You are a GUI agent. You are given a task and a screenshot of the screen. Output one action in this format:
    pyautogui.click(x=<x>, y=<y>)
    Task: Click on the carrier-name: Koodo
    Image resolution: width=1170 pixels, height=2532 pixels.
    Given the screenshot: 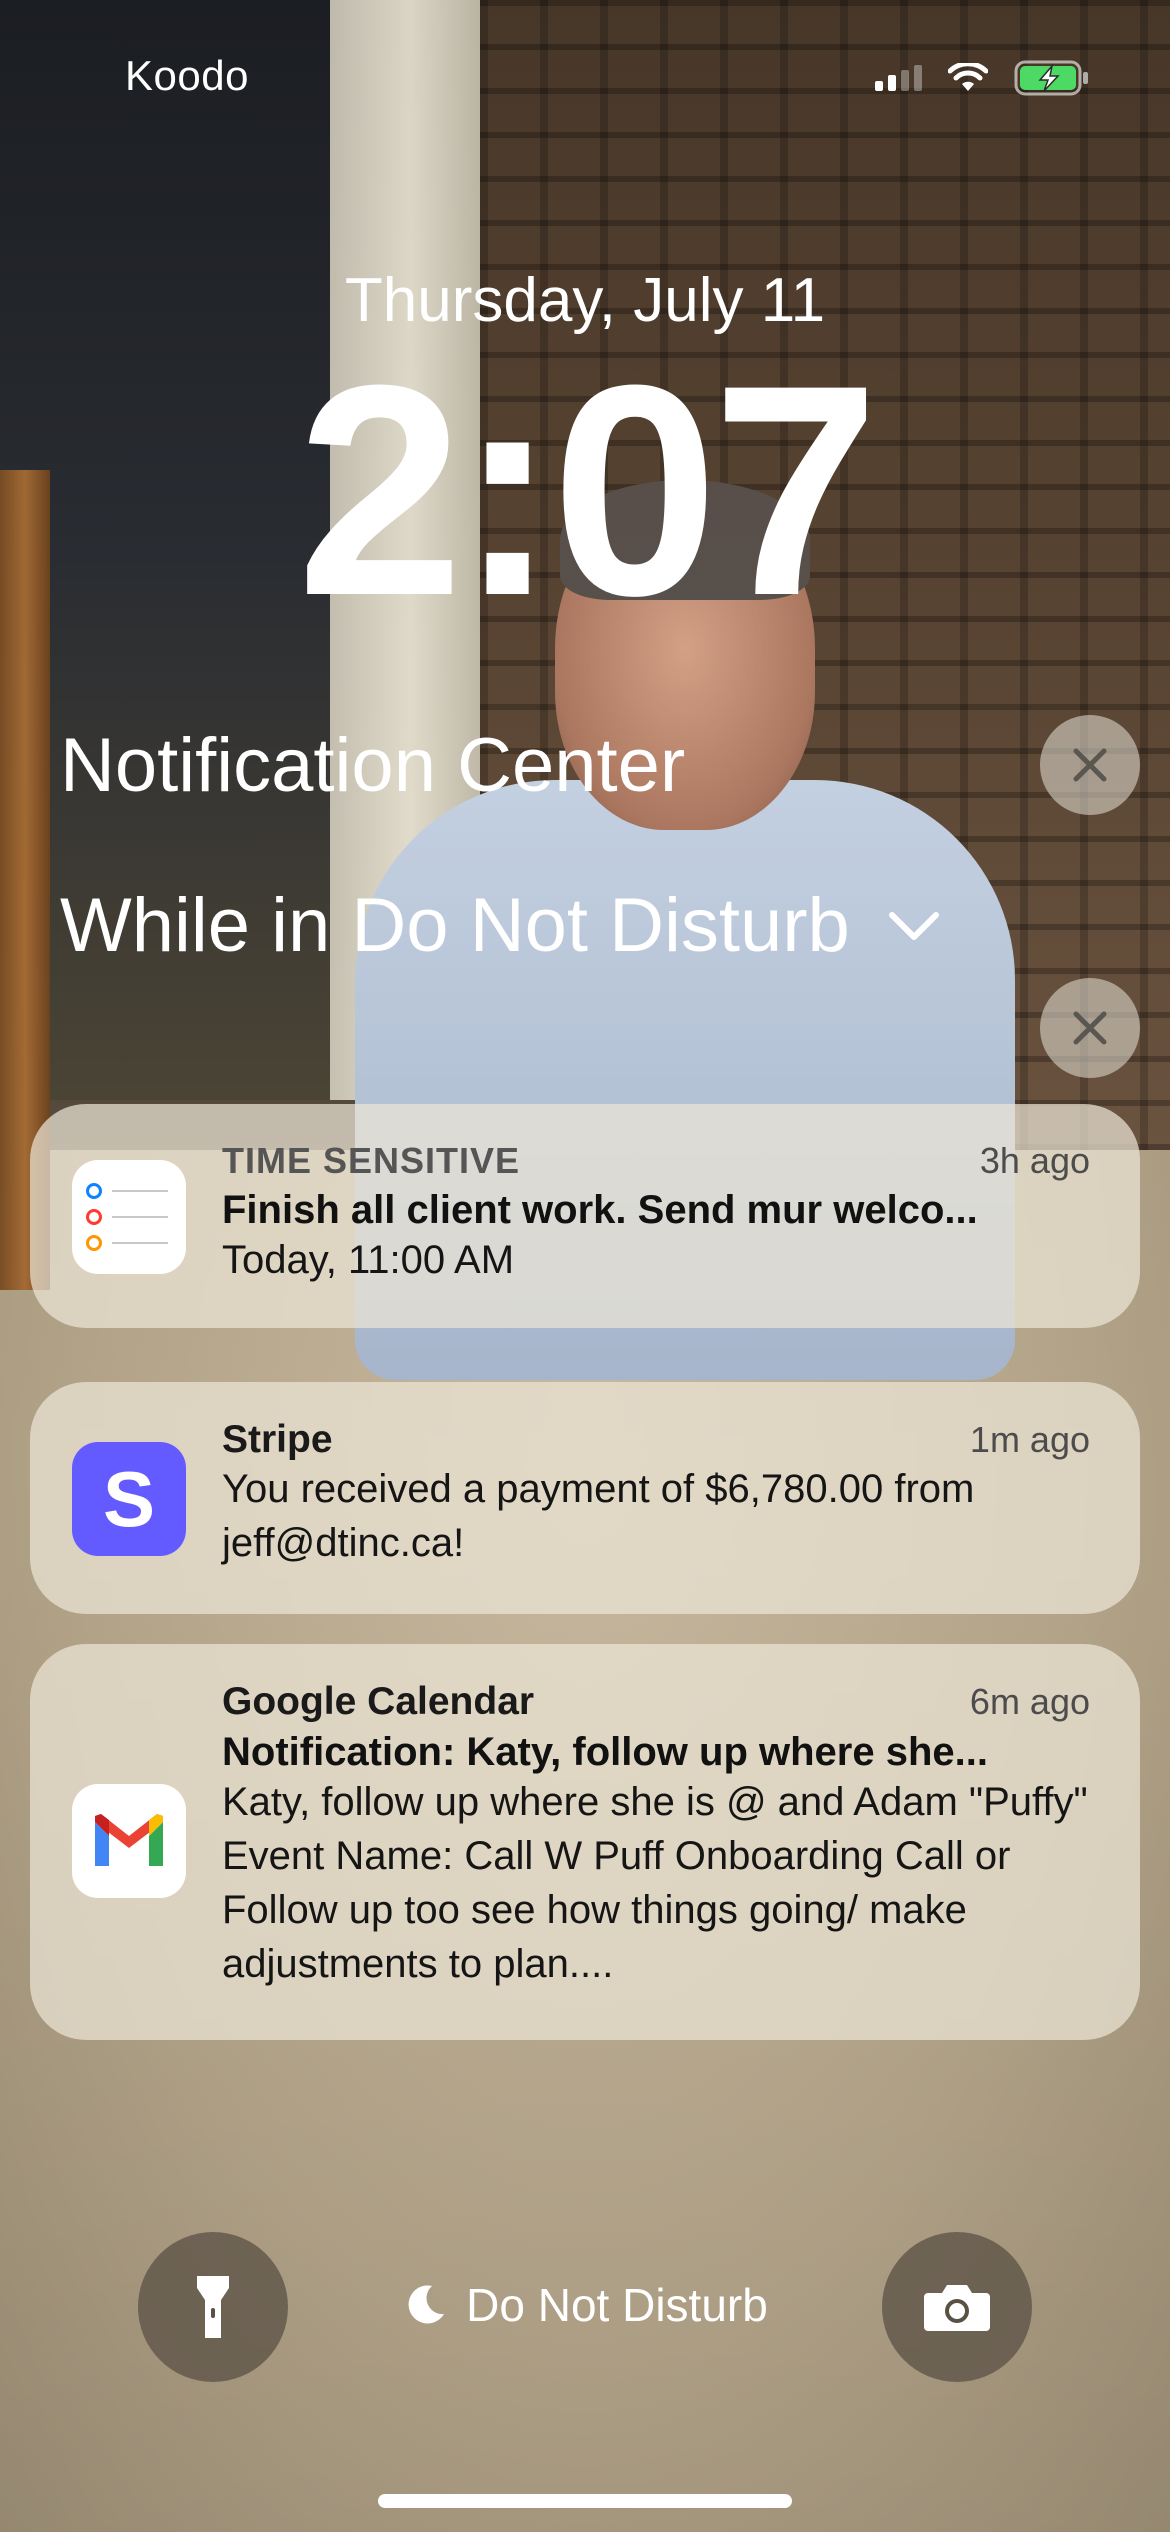 What is the action you would take?
    pyautogui.click(x=187, y=75)
    